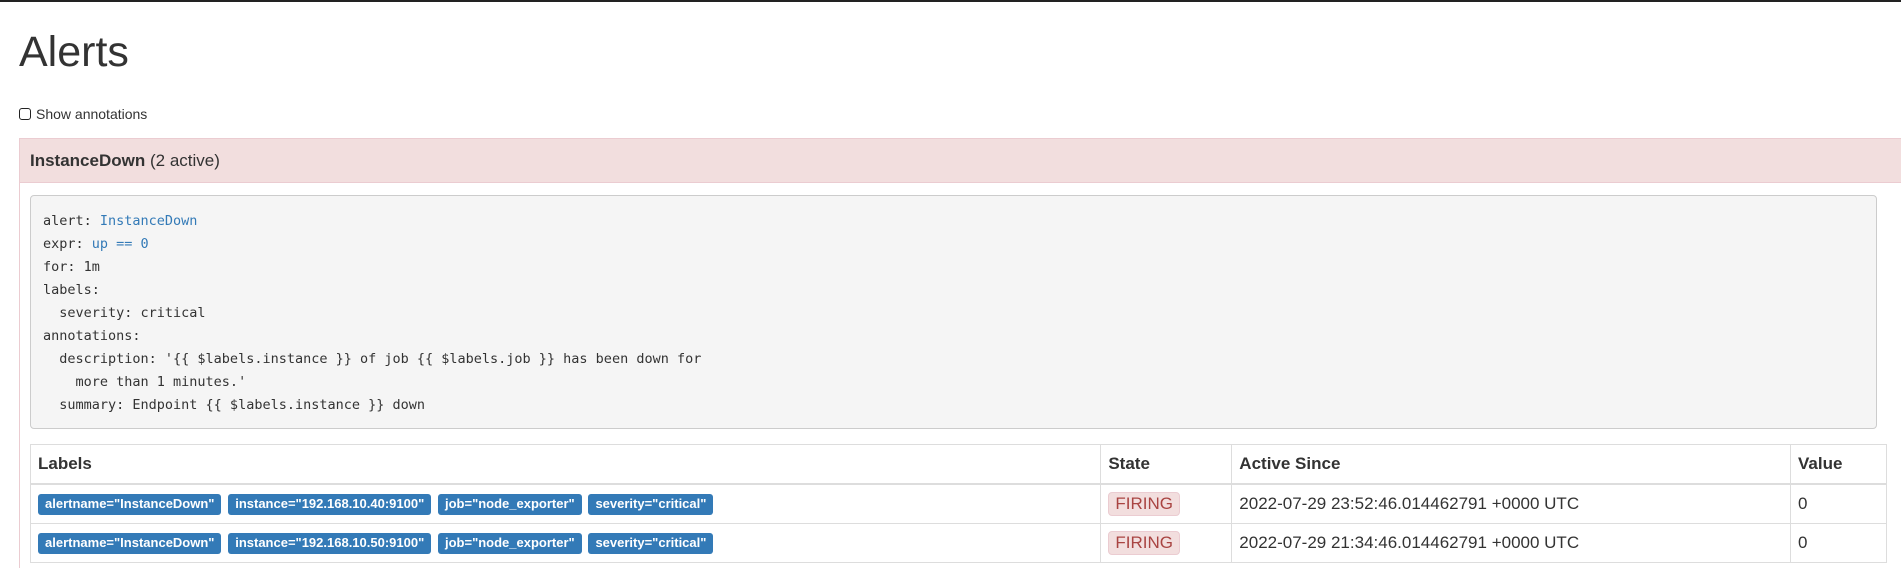 The height and width of the screenshot is (568, 1901). I want to click on label-badge: instance="192.168.10.40:9100", so click(330, 504).